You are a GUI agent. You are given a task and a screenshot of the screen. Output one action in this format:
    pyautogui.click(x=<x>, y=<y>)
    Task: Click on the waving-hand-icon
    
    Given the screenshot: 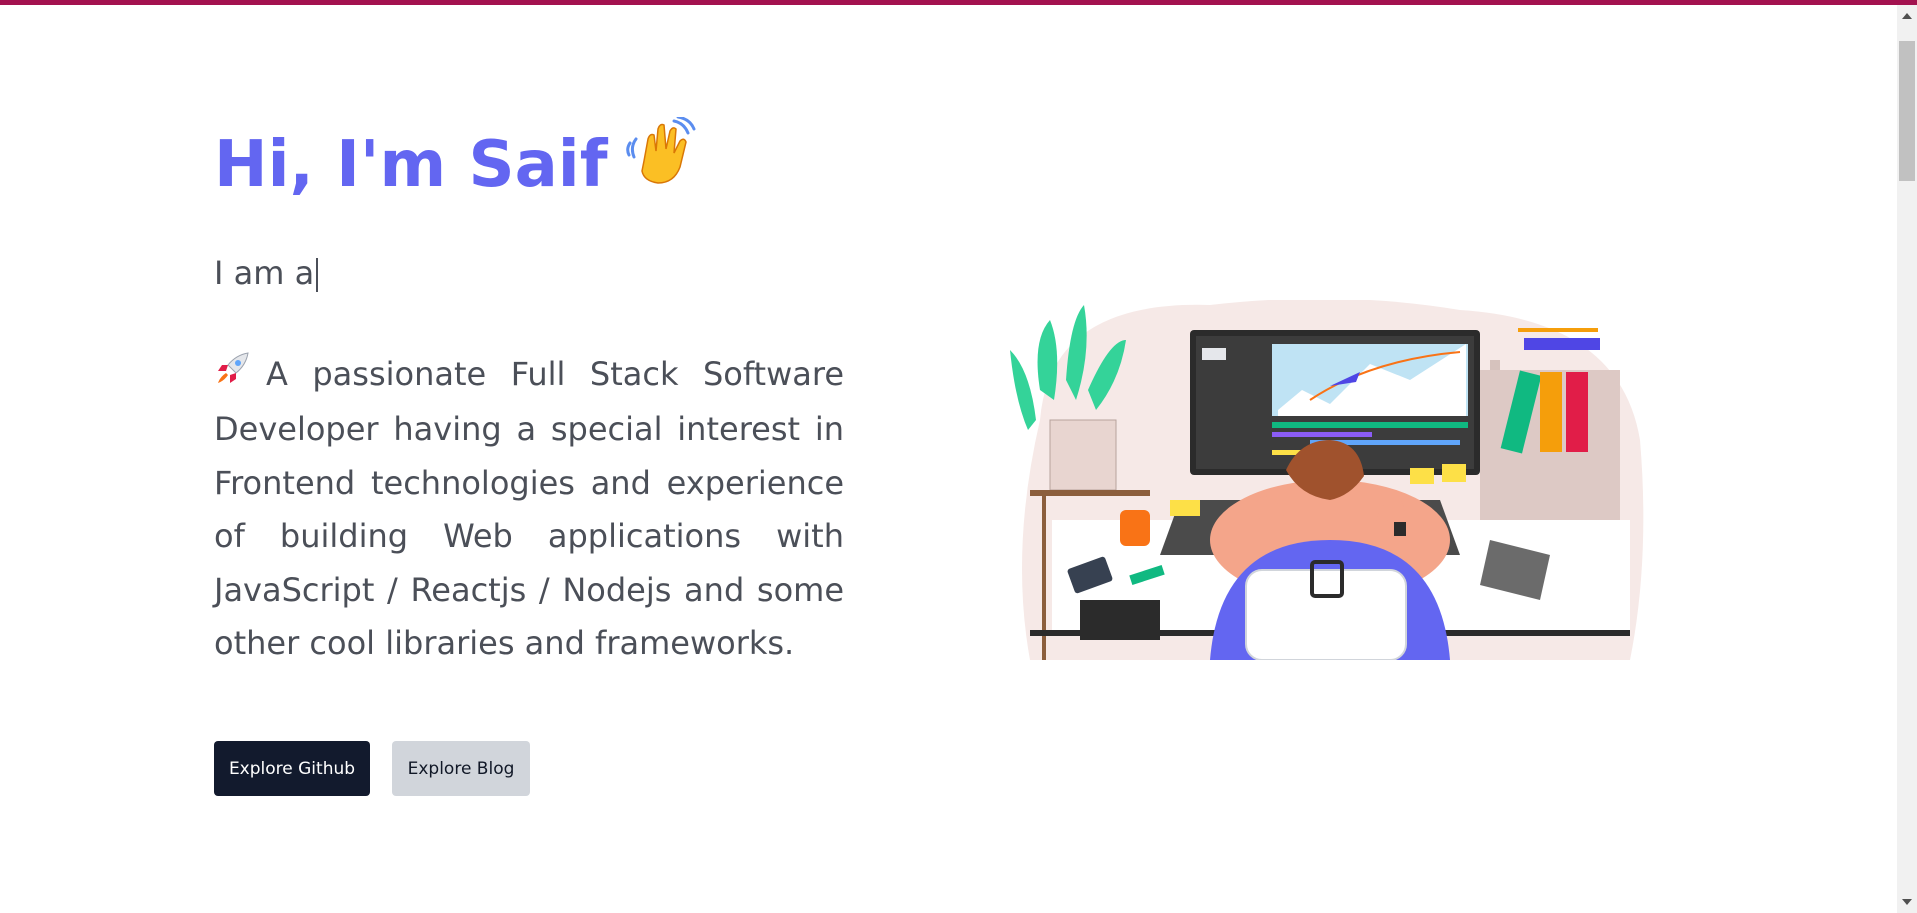 What is the action you would take?
    pyautogui.click(x=660, y=168)
    